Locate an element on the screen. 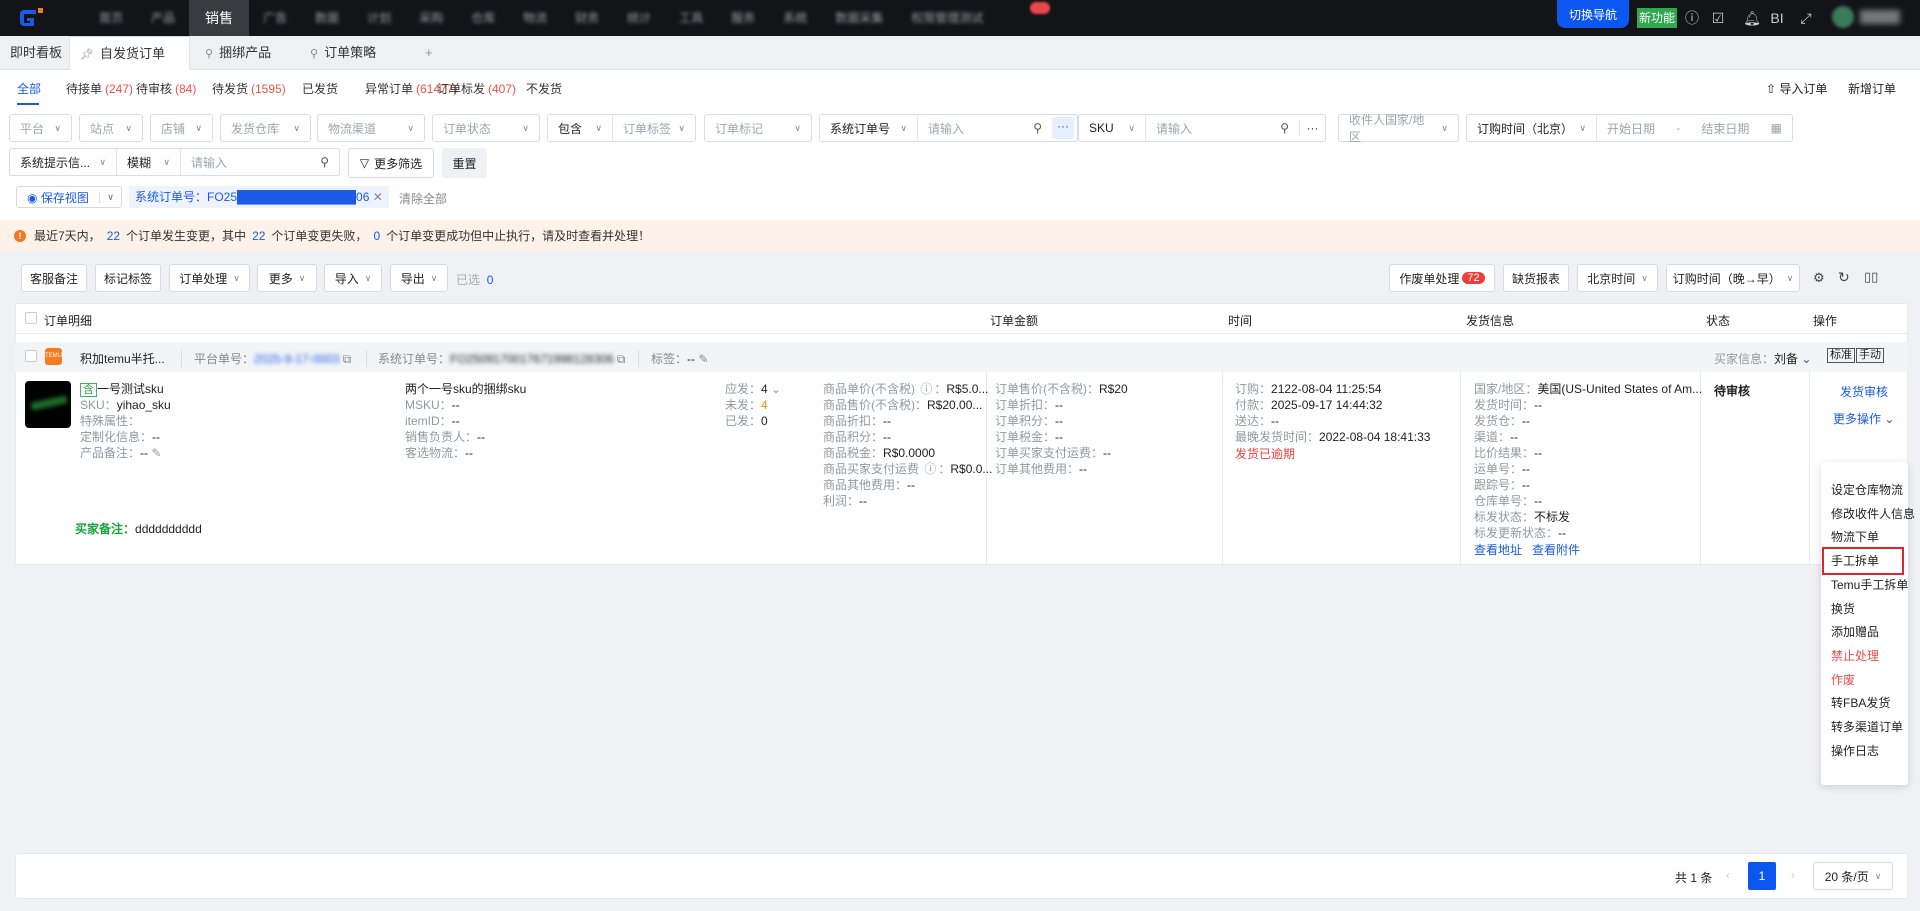  menu-item-9: 转FBA发货 is located at coordinates (1860, 702).